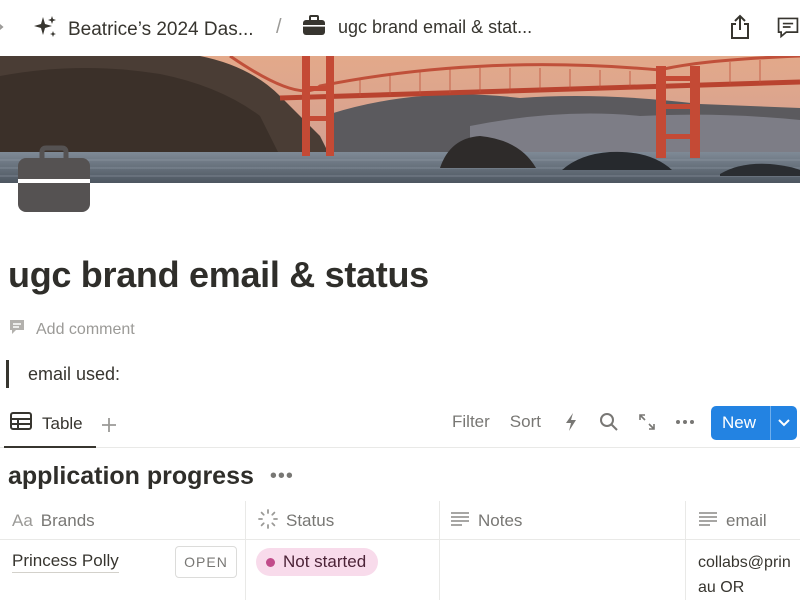 The image size is (800, 600). I want to click on comments-icon, so click(788, 27).